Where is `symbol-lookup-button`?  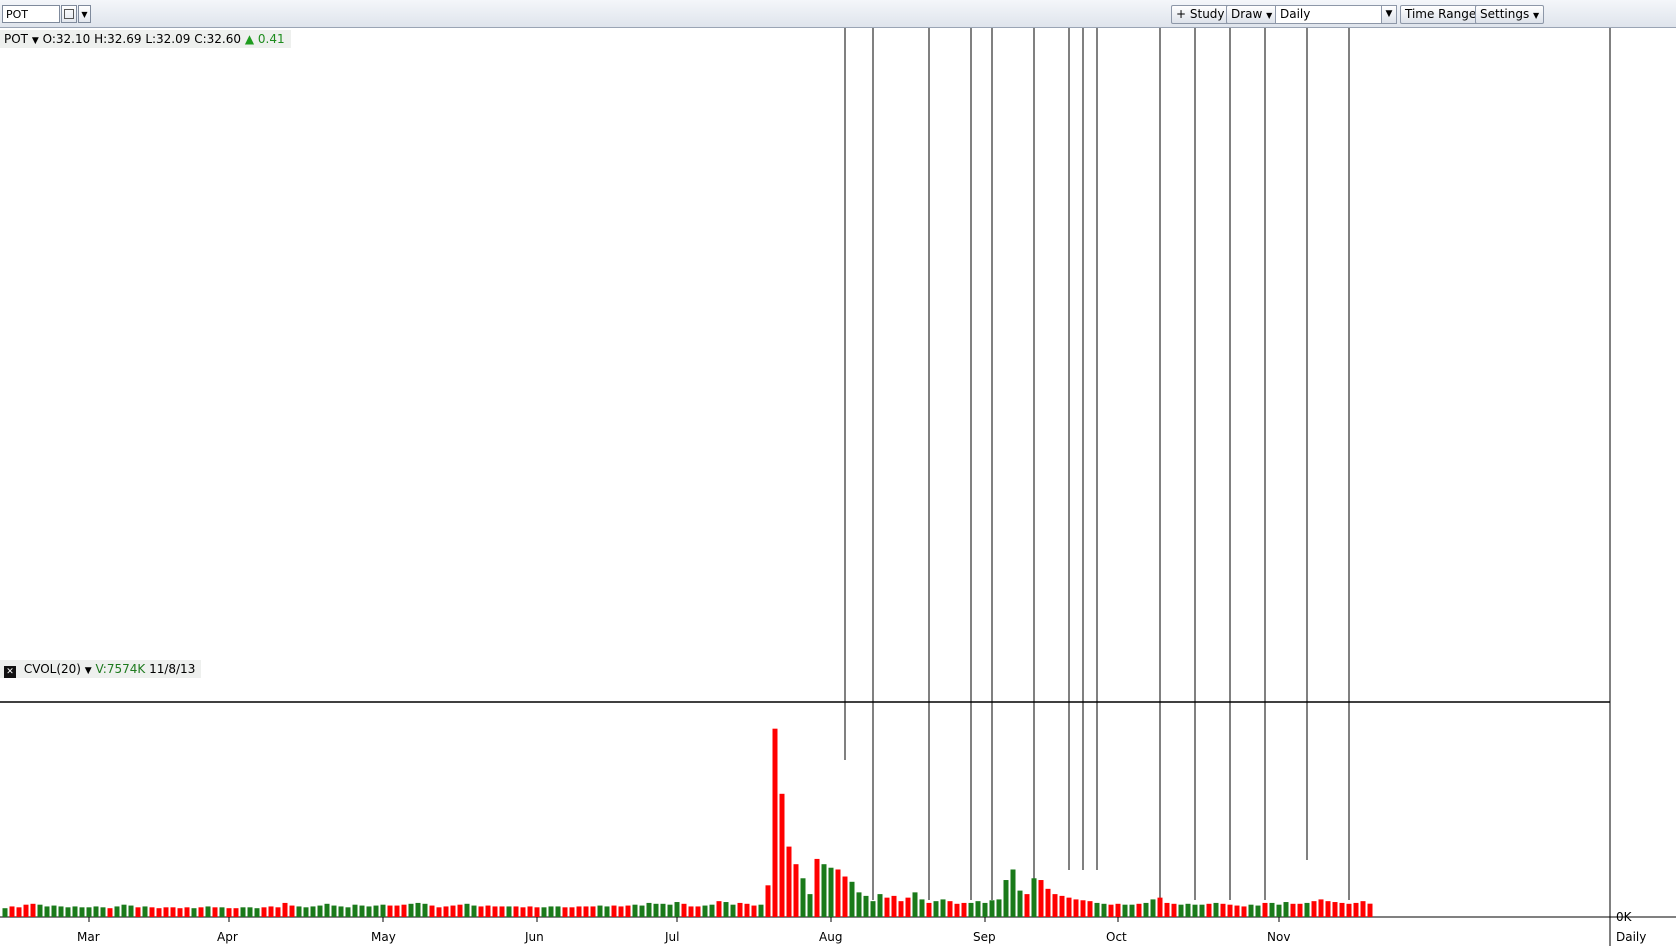
symbol-lookup-button is located at coordinates (69, 14).